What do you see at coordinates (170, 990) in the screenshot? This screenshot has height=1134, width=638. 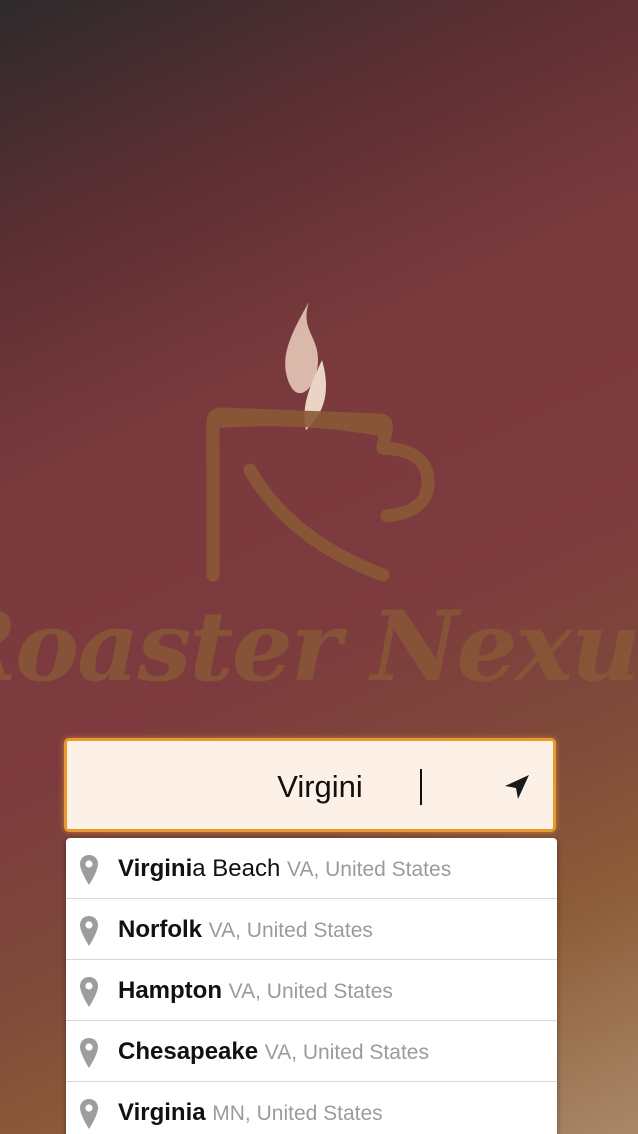 I see `suggestion-match: Hampton` at bounding box center [170, 990].